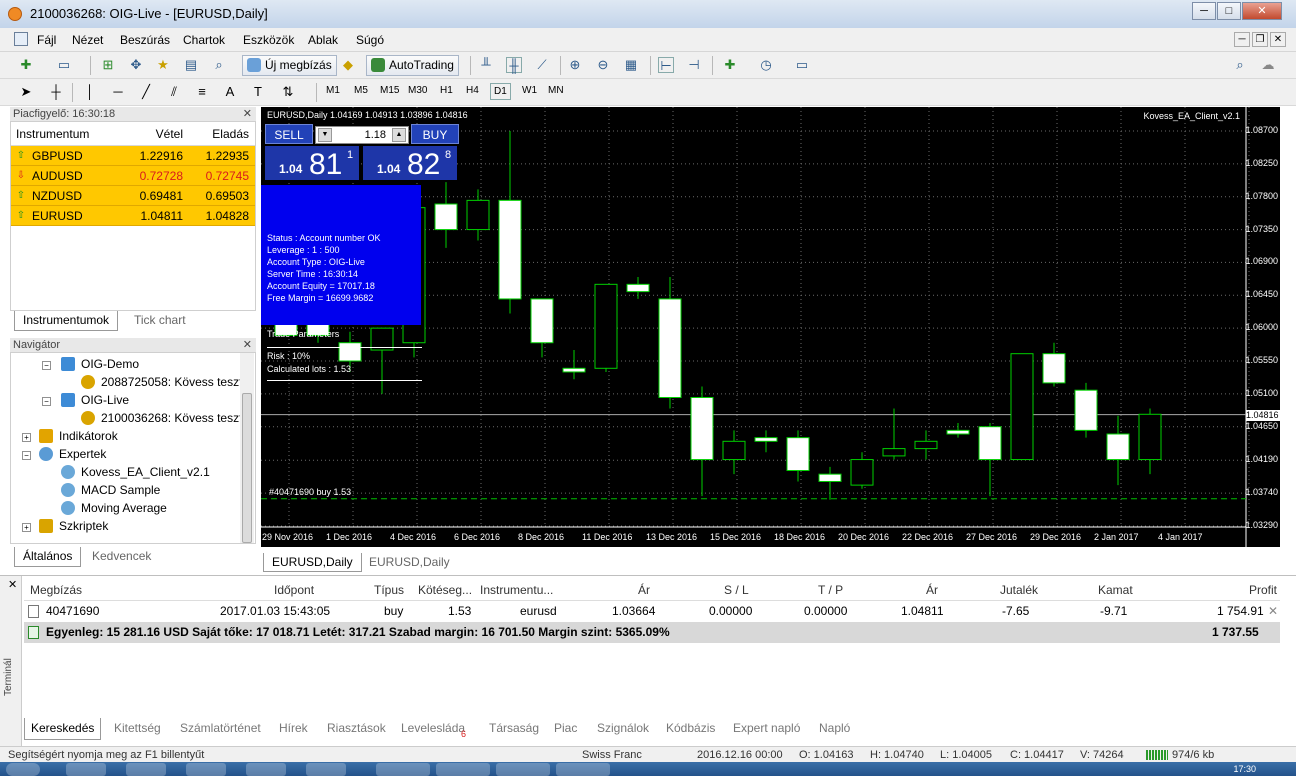  What do you see at coordinates (145, 40) in the screenshot?
I see `menu-insert: Beszúrás` at bounding box center [145, 40].